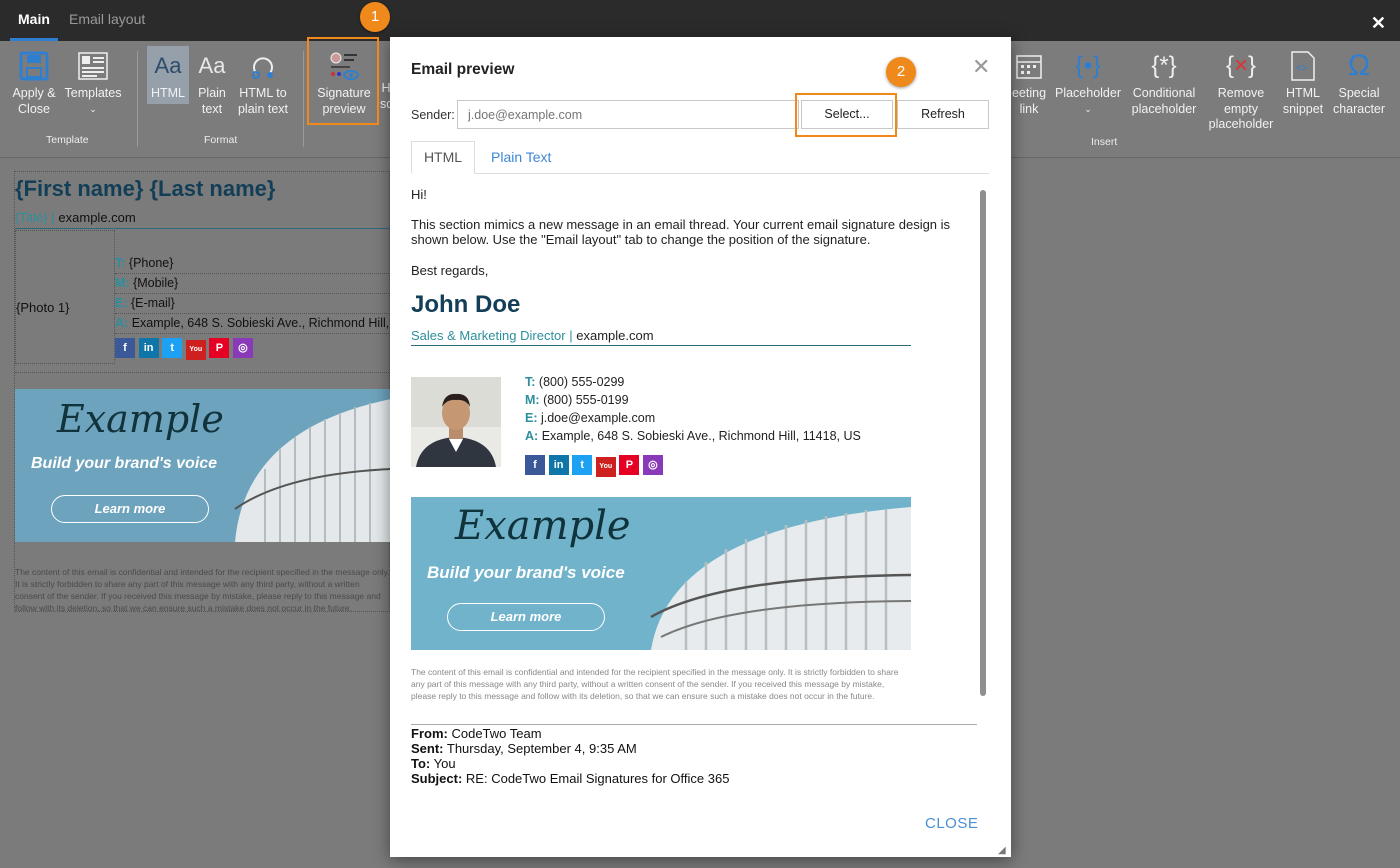 The image size is (1400, 868). I want to click on address-label: A:, so click(532, 436).